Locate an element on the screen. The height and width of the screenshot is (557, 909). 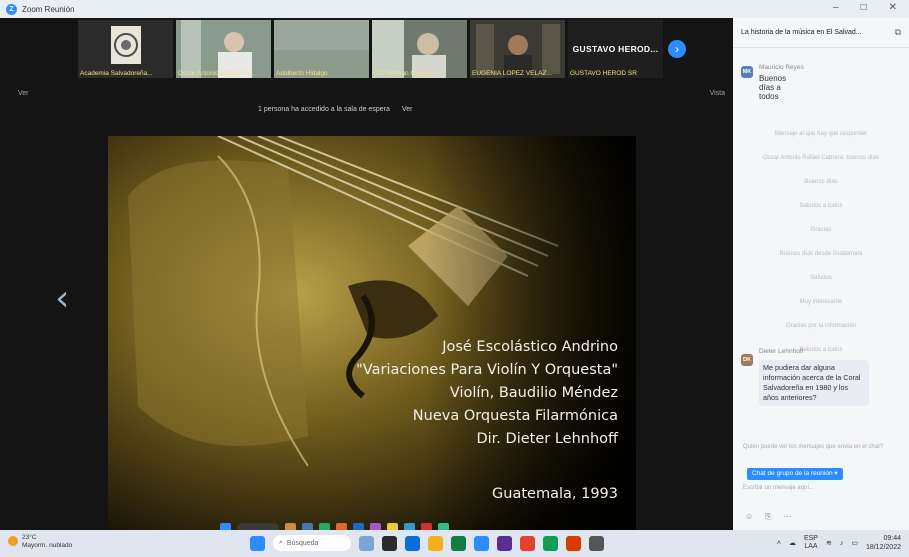
chevron-up-icon: ˄ is located at coordinates (779, 543).